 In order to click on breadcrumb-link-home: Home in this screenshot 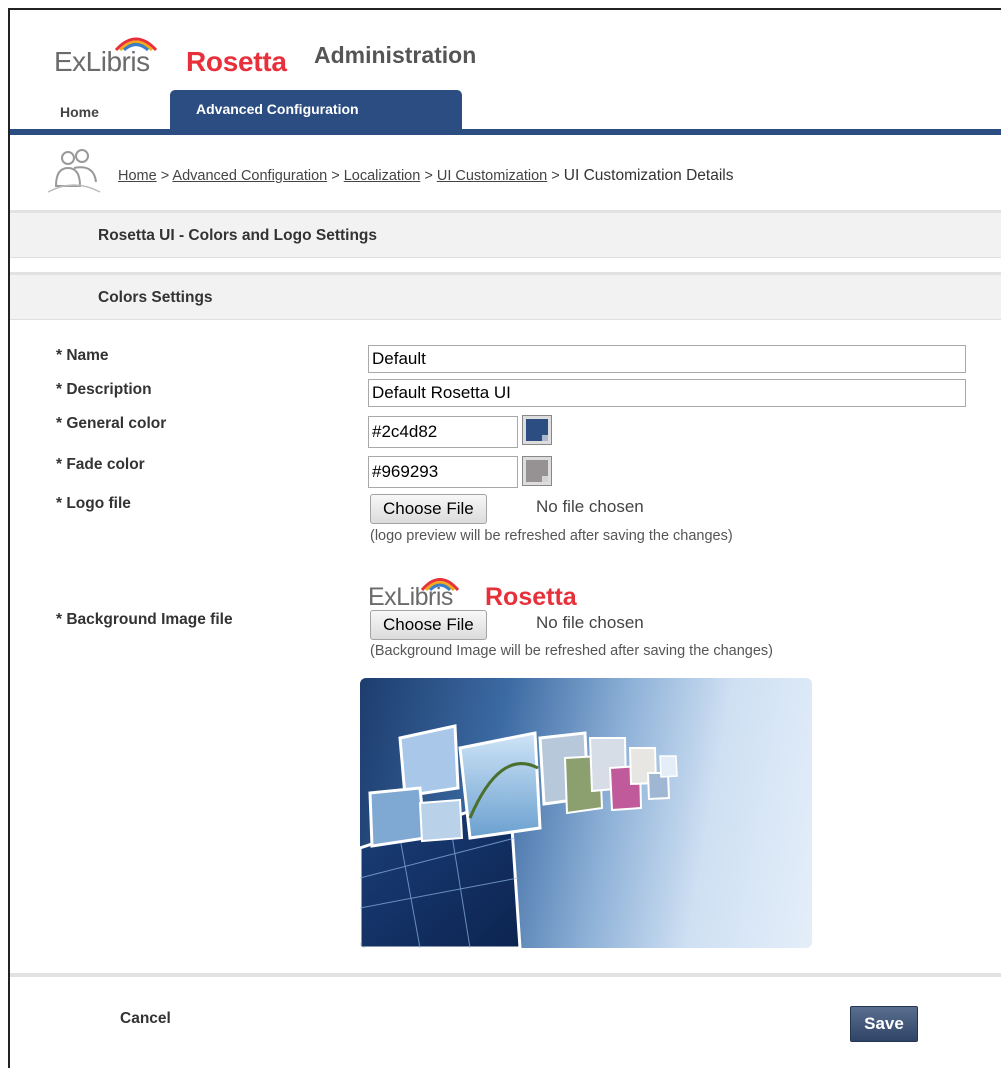, I will do `click(137, 176)`.